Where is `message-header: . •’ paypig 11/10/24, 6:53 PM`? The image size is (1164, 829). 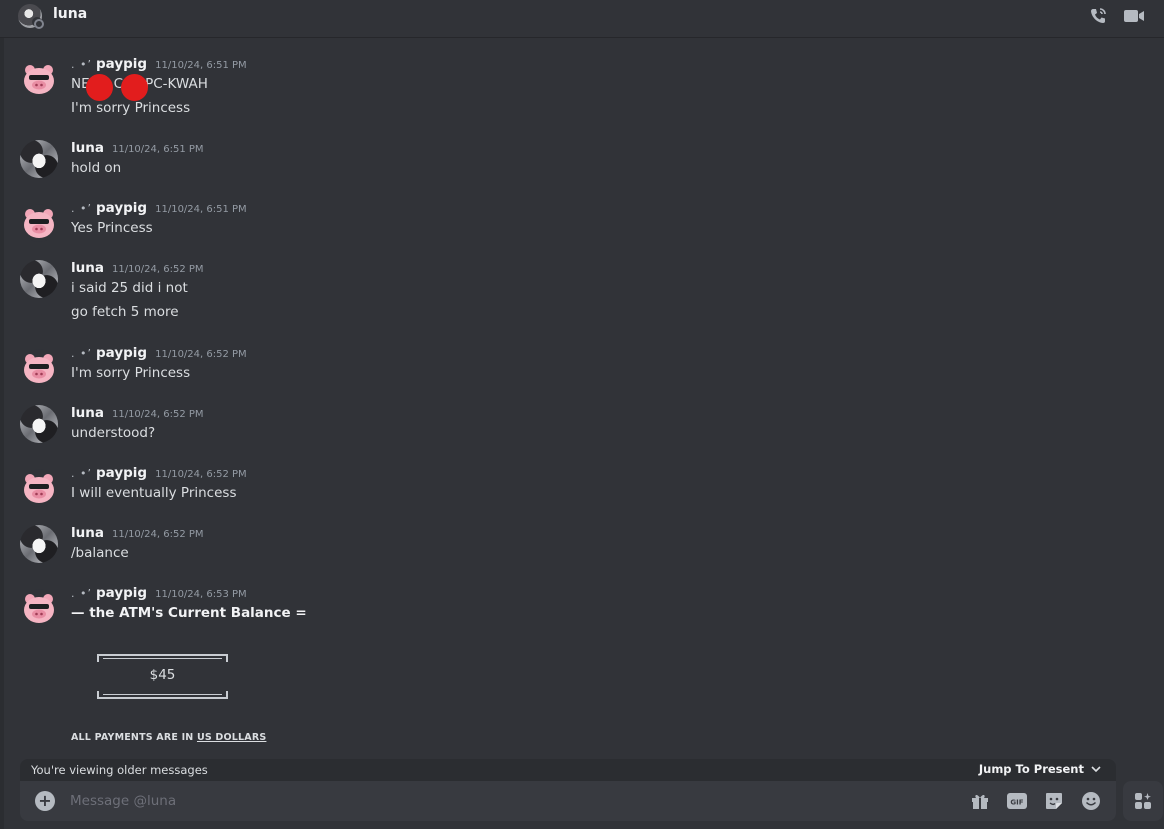
message-header: . •’ paypig 11/10/24, 6:53 PM is located at coordinates (159, 594).